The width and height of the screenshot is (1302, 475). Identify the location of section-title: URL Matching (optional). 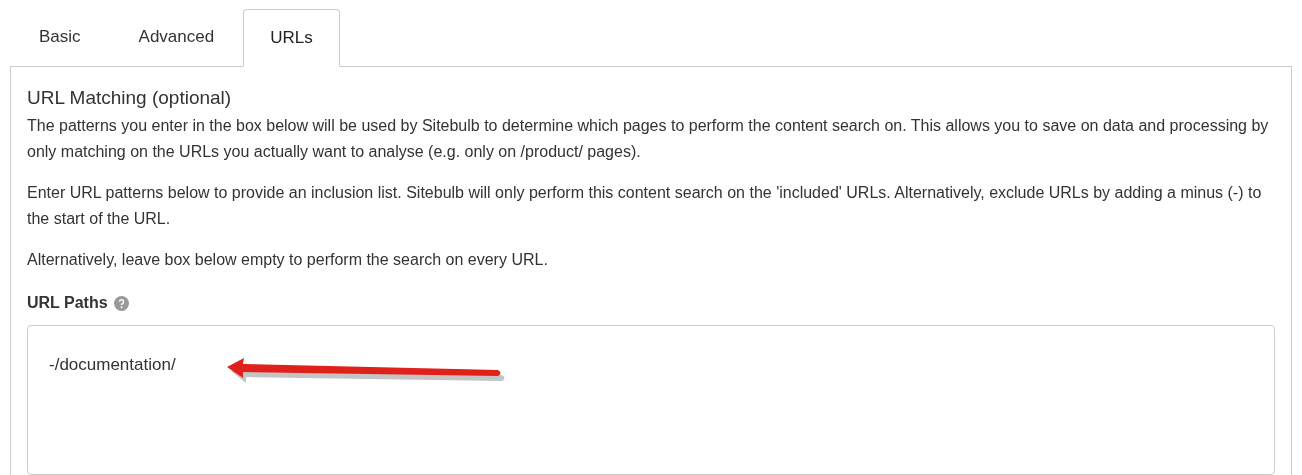
(130, 98).